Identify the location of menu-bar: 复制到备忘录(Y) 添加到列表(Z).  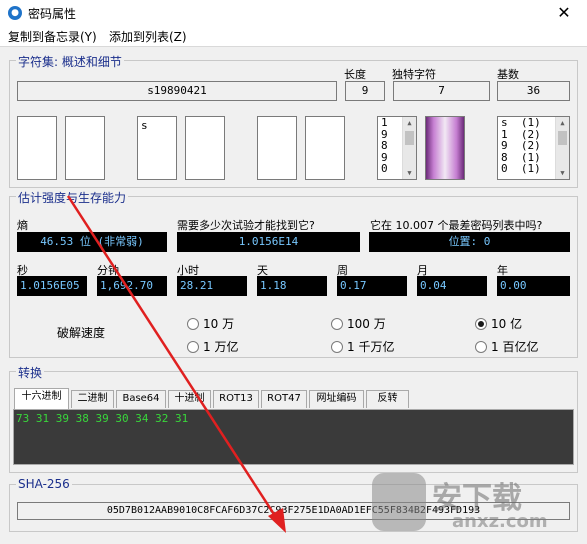
(293, 36).